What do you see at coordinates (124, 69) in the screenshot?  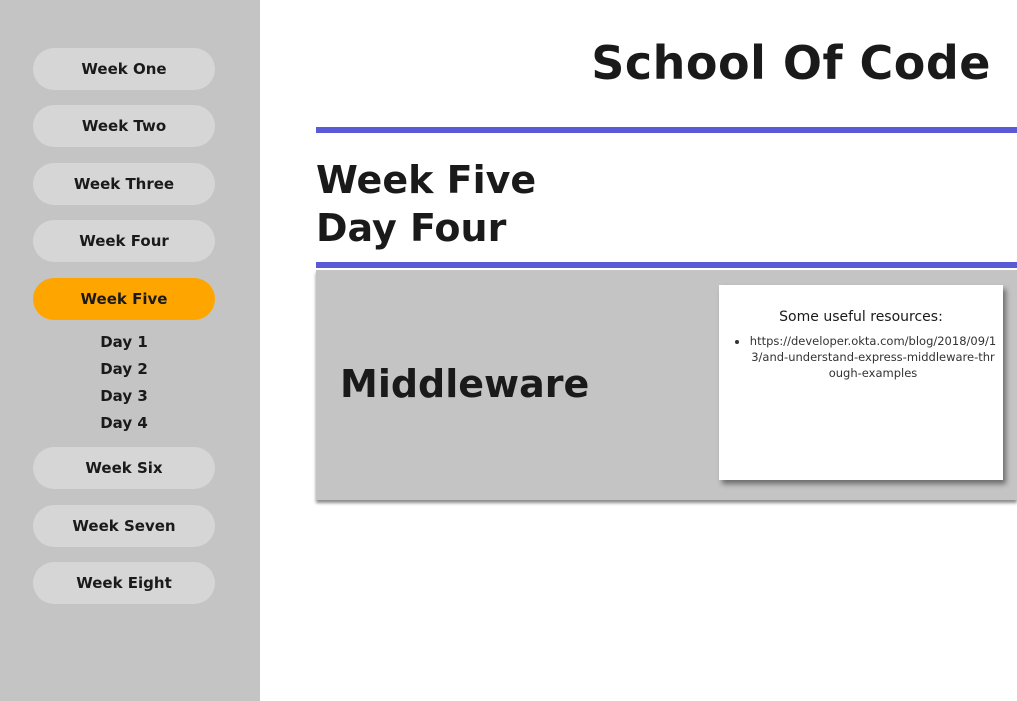 I see `nav-week-one-button: Week One` at bounding box center [124, 69].